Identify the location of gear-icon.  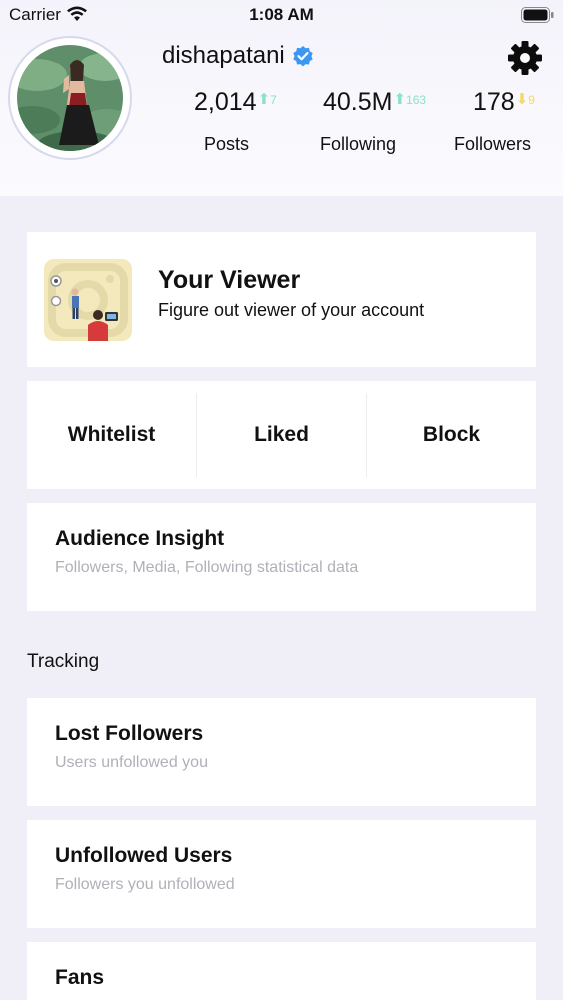
(525, 58).